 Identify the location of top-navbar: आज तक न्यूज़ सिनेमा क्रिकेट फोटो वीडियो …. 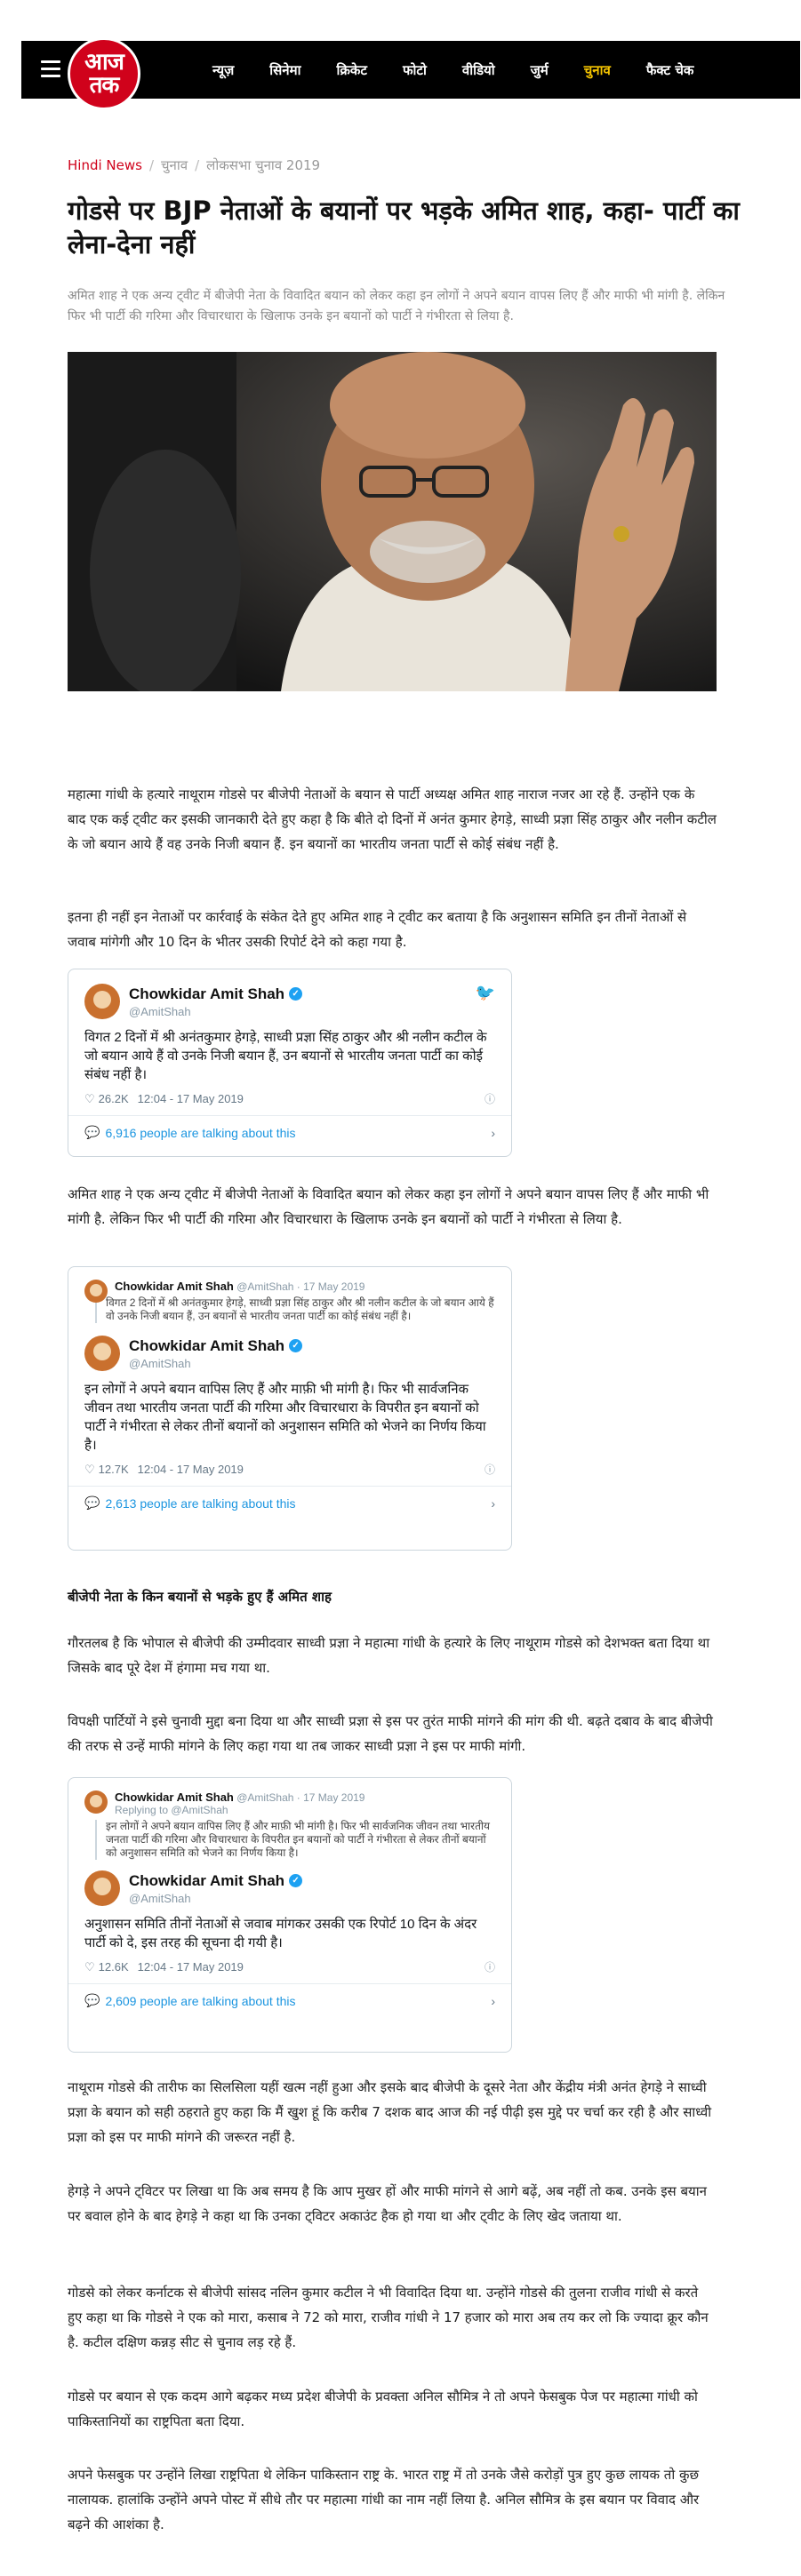
(411, 73).